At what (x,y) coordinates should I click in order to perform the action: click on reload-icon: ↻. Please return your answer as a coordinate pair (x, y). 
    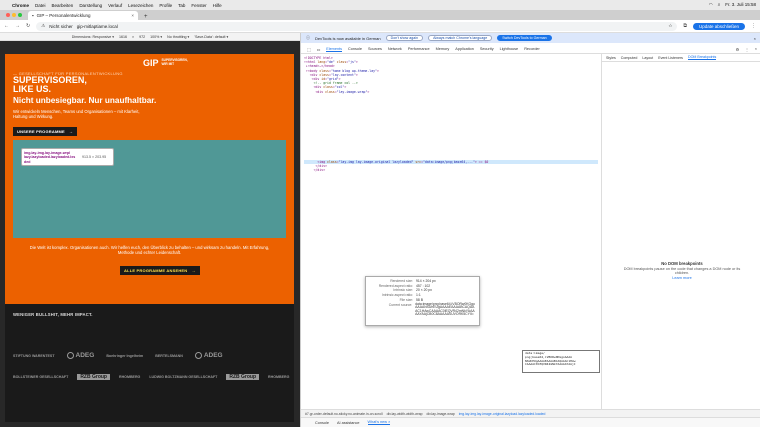
    Looking at the image, I should click on (28, 26).